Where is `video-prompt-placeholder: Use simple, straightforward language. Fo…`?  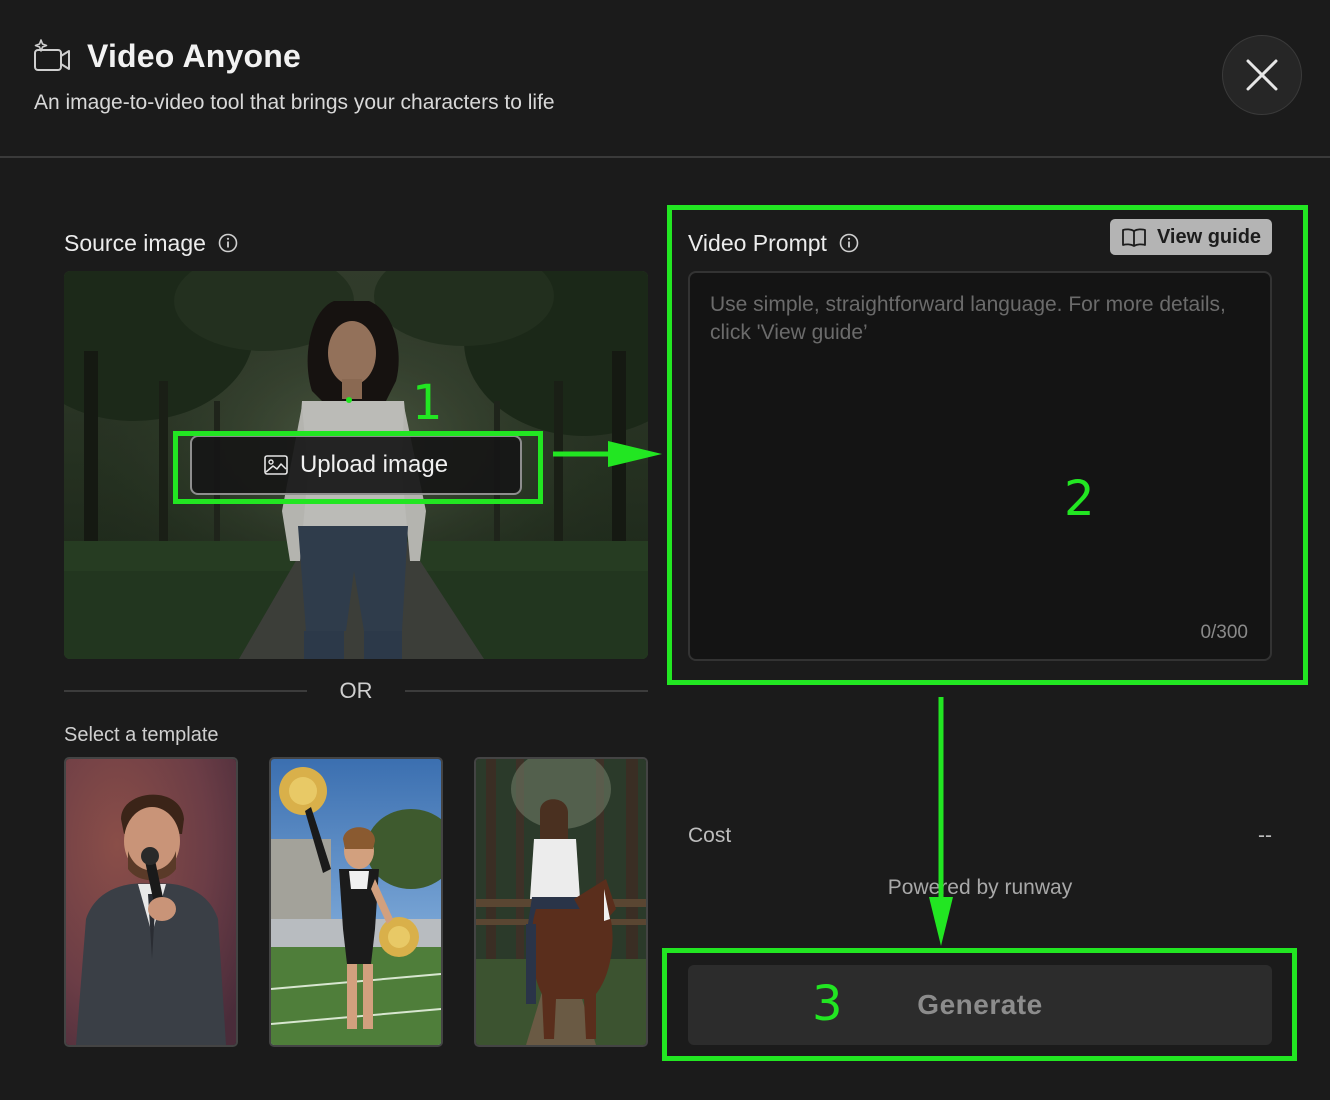 video-prompt-placeholder: Use simple, straightforward language. Fo… is located at coordinates (968, 318).